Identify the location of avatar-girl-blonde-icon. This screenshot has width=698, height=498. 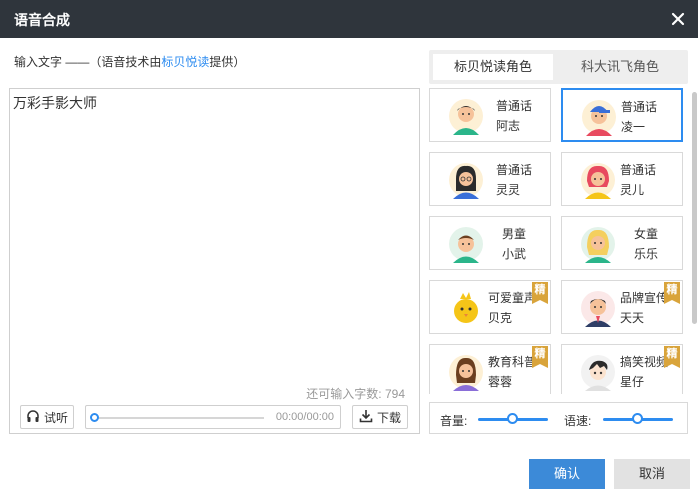
(598, 244).